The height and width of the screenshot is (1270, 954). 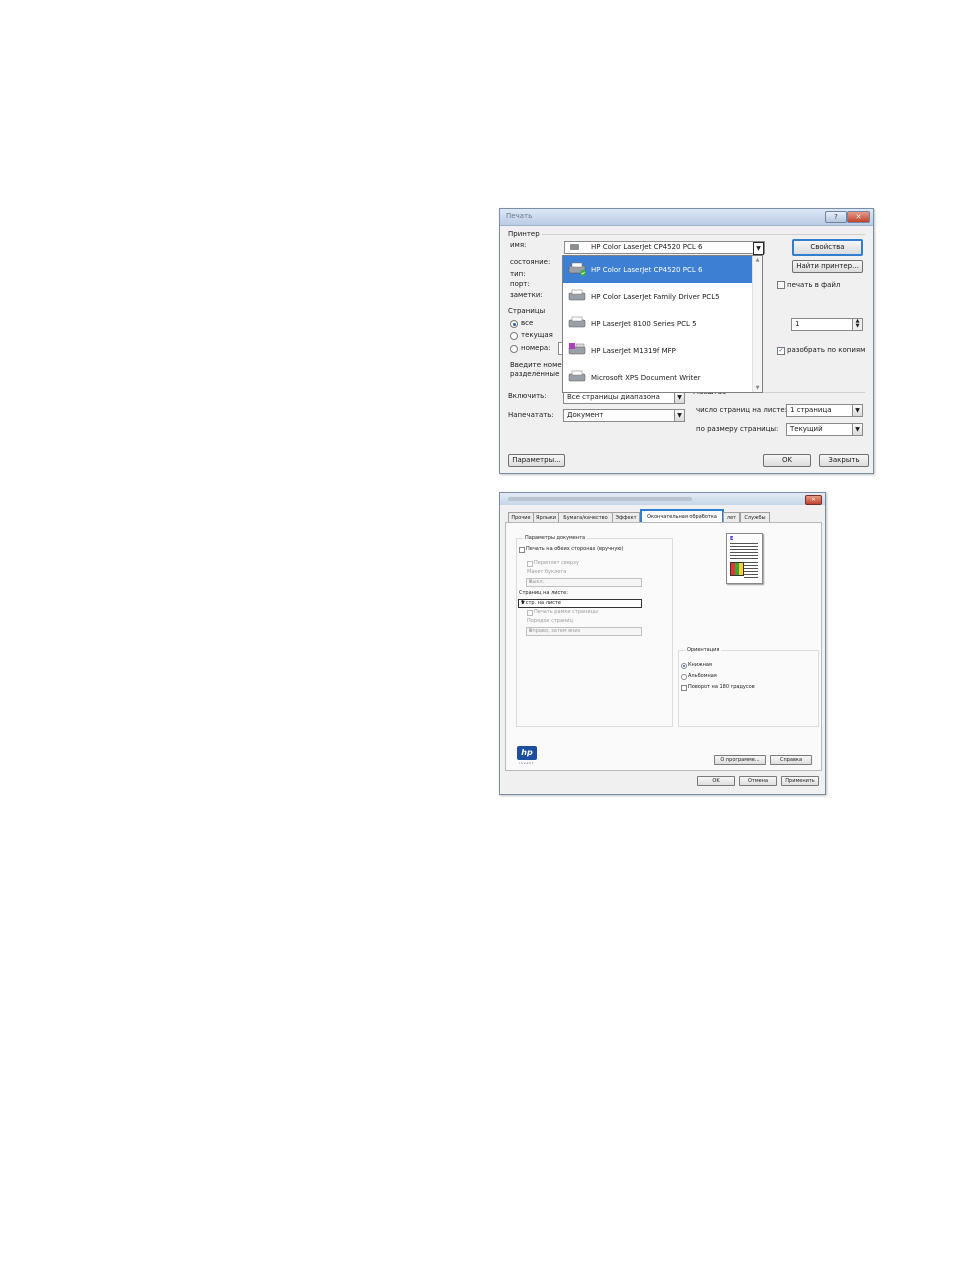 I want to click on copies-stepper: ▲ ▼, so click(x=857, y=324).